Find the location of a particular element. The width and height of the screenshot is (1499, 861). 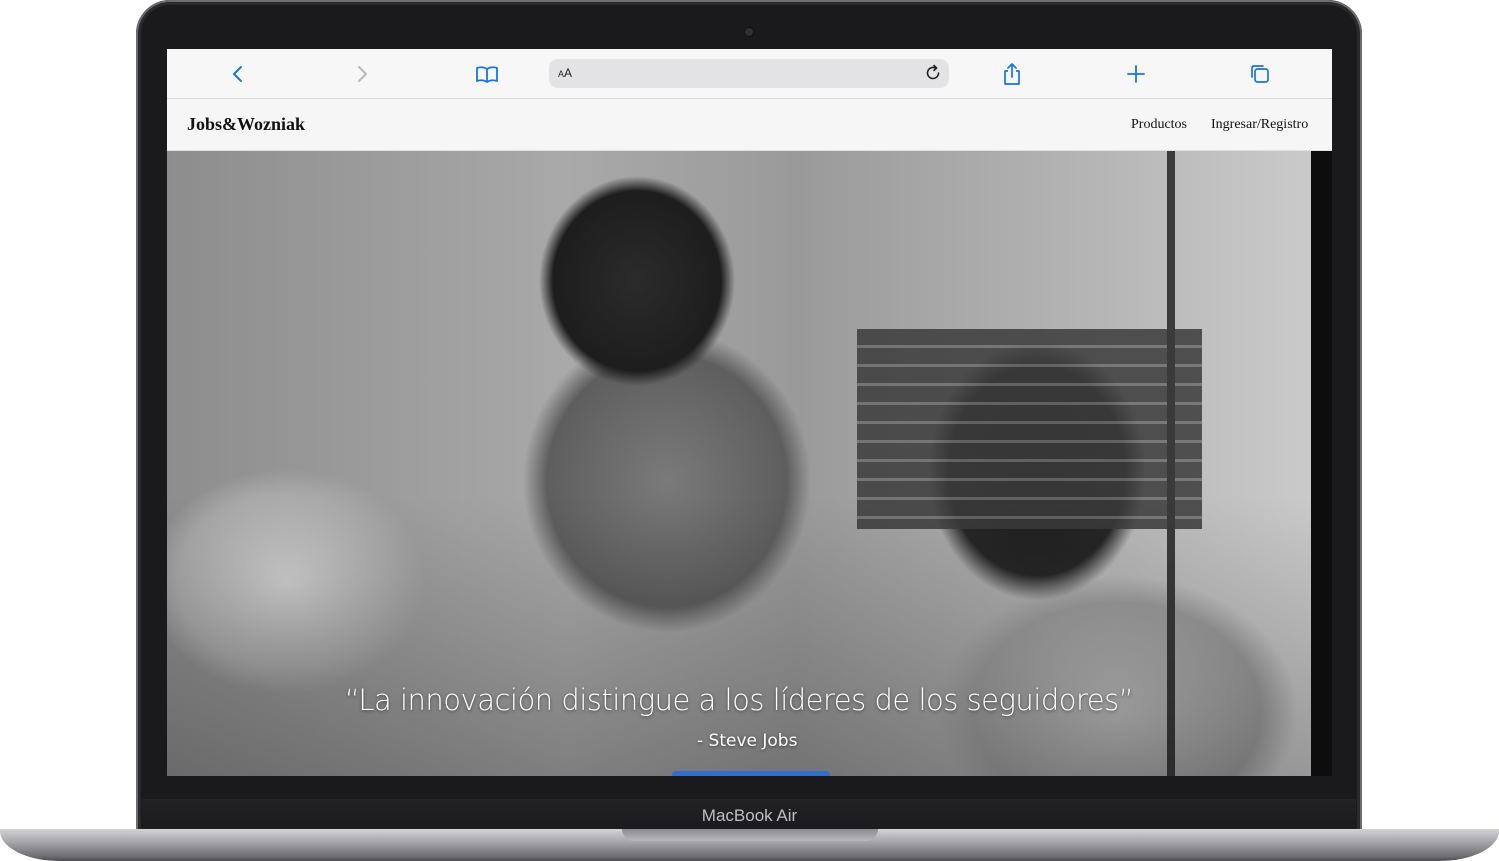

site-navbar: Jobs&Wozniak Productos Ingresar/Registro is located at coordinates (749, 125).